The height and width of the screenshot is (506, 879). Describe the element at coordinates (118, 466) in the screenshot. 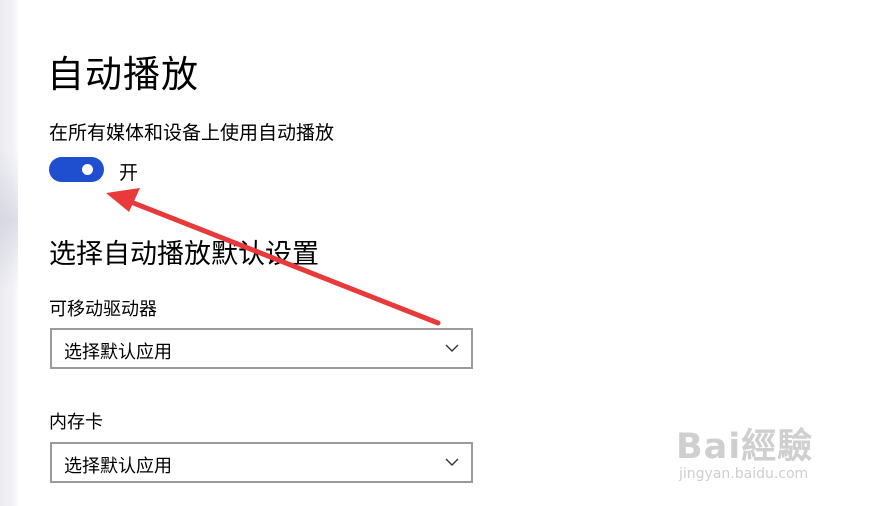

I see `memory-card-value: 选择默认应用` at that location.